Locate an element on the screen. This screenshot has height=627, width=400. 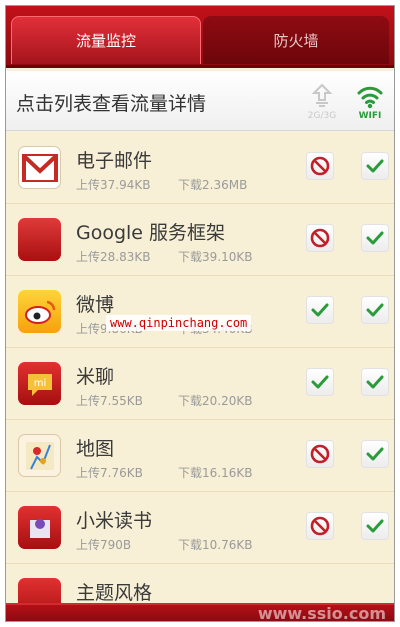
tab-bar: 流量监控 防火墙 is located at coordinates (200, 37).